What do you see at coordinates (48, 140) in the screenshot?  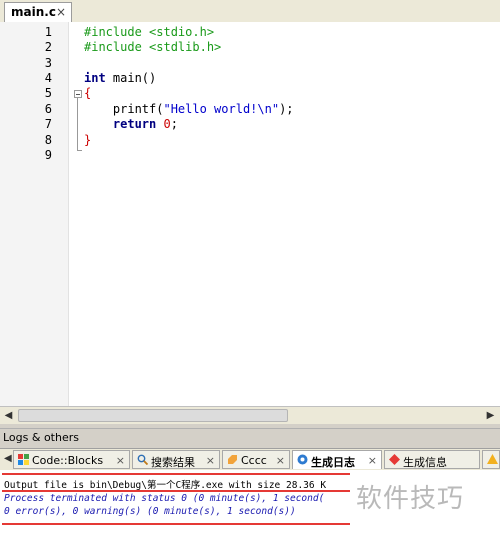 I see `line-number: 8` at bounding box center [48, 140].